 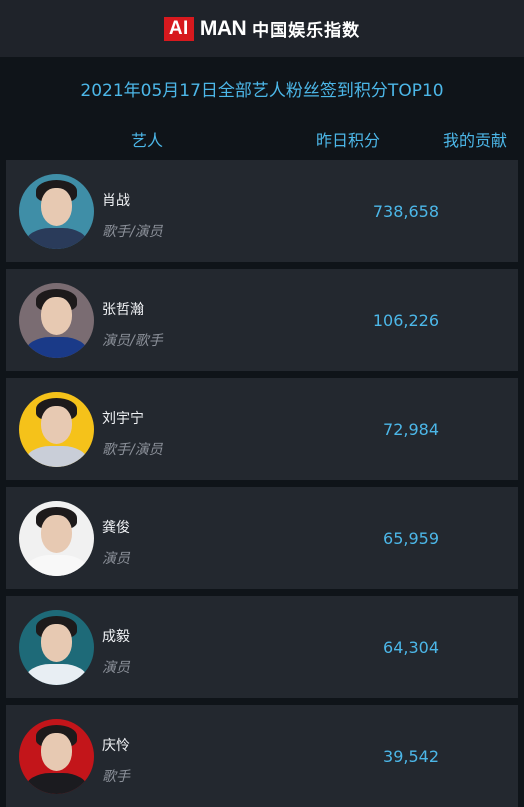 What do you see at coordinates (262, 538) in the screenshot?
I see `list-item: 龚俊 演员 65,959` at bounding box center [262, 538].